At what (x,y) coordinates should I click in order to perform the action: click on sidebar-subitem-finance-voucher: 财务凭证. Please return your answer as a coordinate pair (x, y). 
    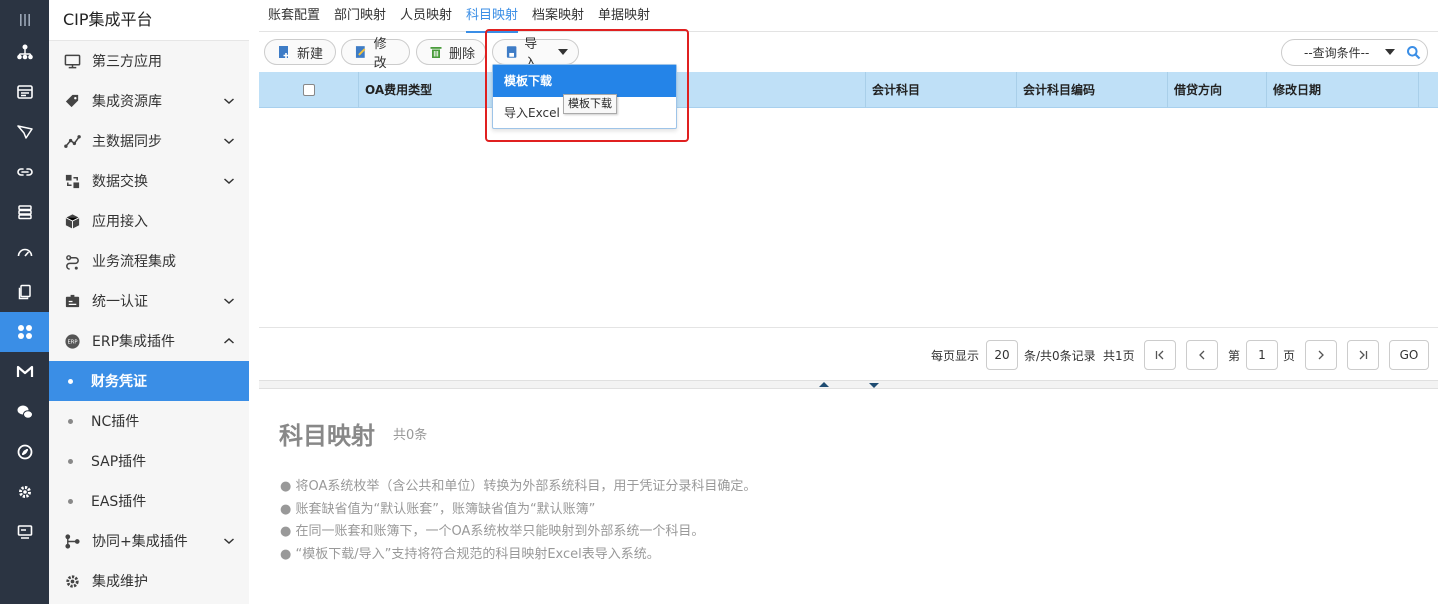
    Looking at the image, I should click on (149, 381).